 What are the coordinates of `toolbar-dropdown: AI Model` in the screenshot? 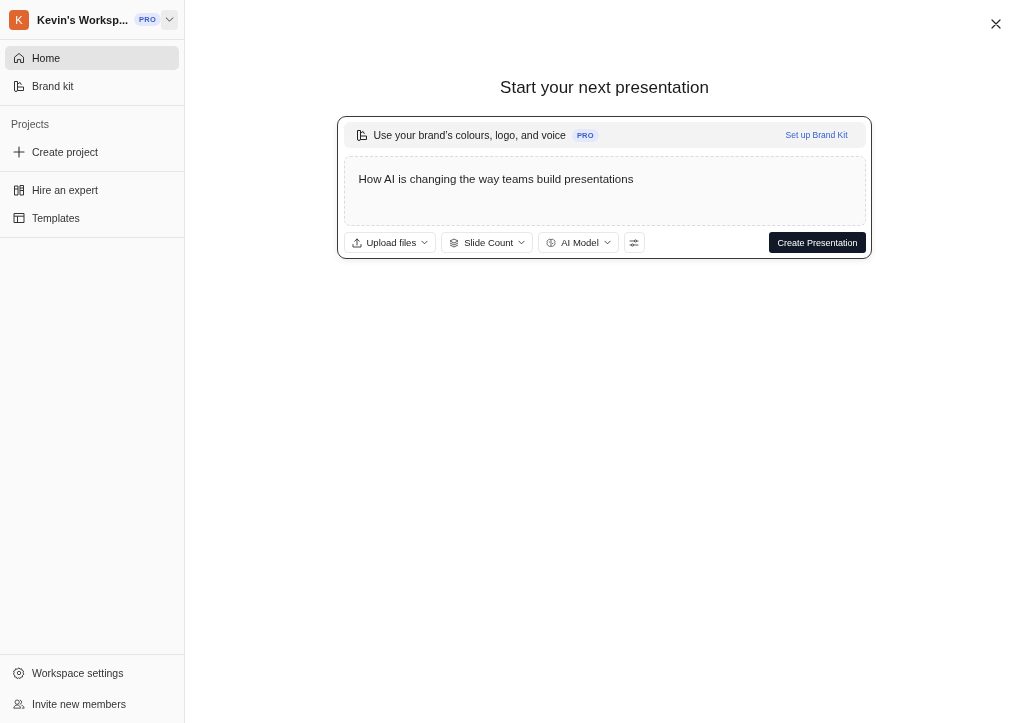 It's located at (578, 242).